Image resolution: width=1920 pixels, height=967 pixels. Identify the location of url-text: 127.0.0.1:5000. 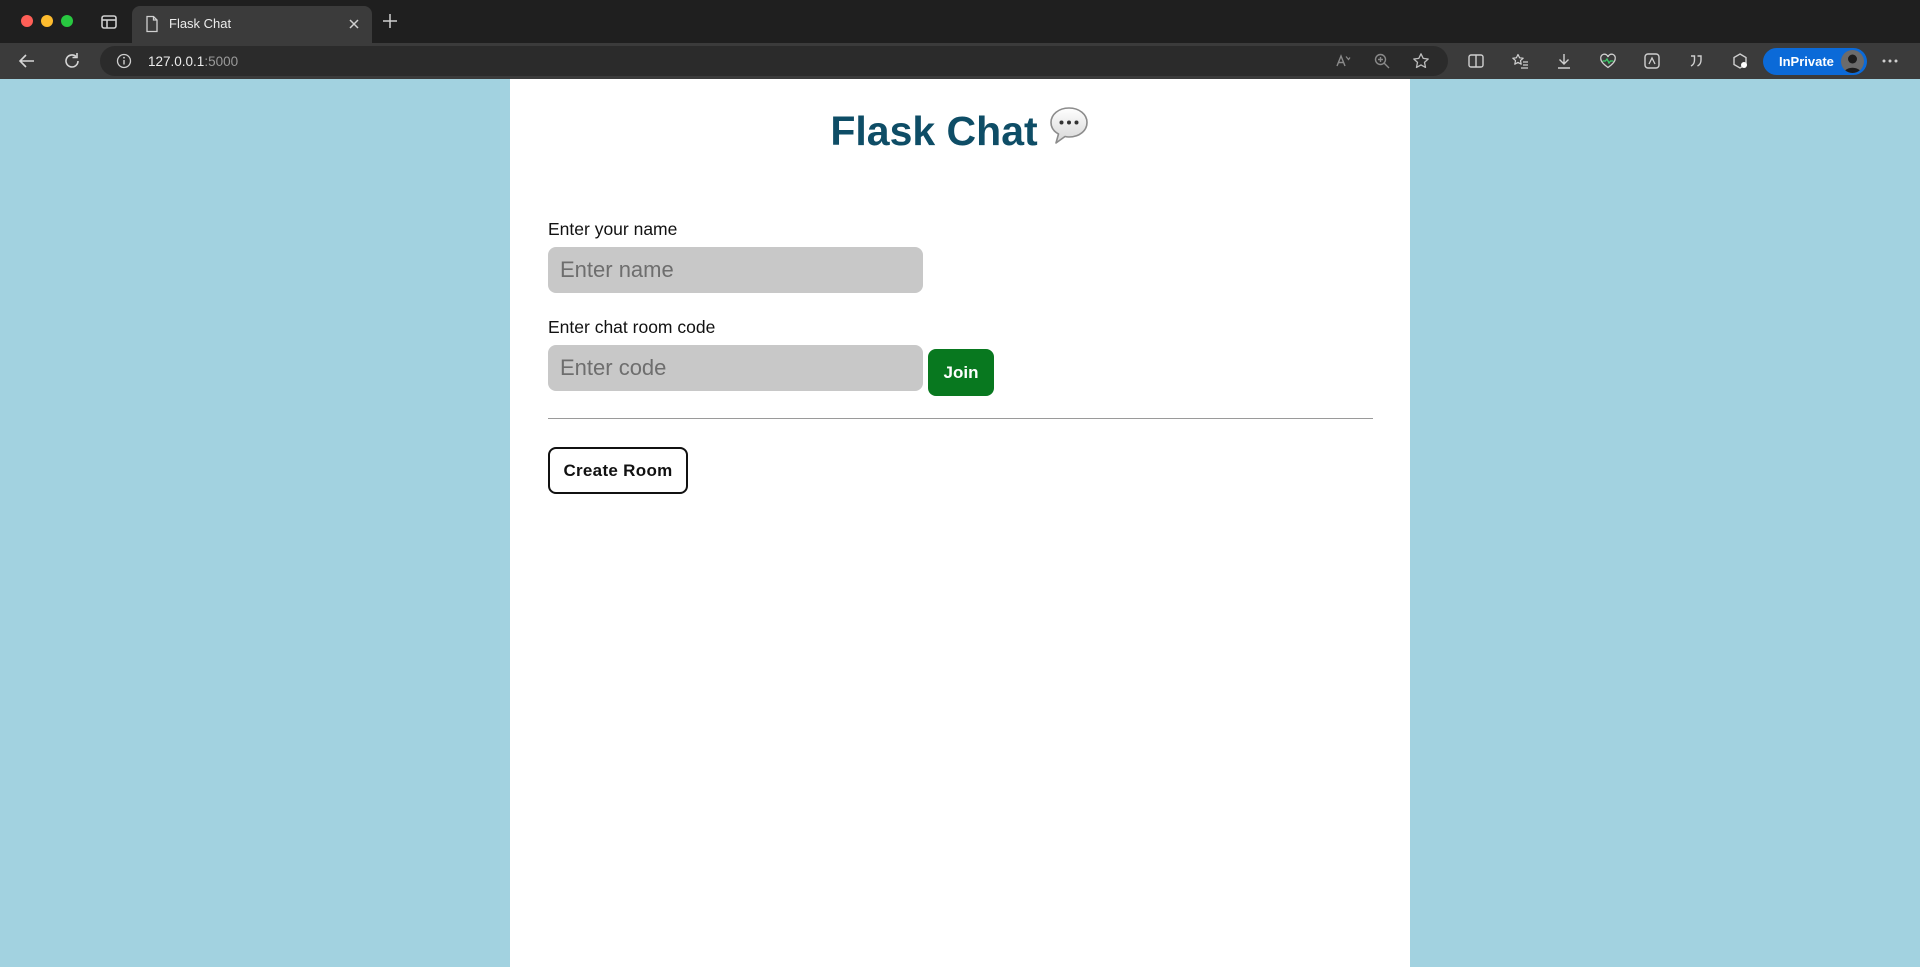
(193, 61).